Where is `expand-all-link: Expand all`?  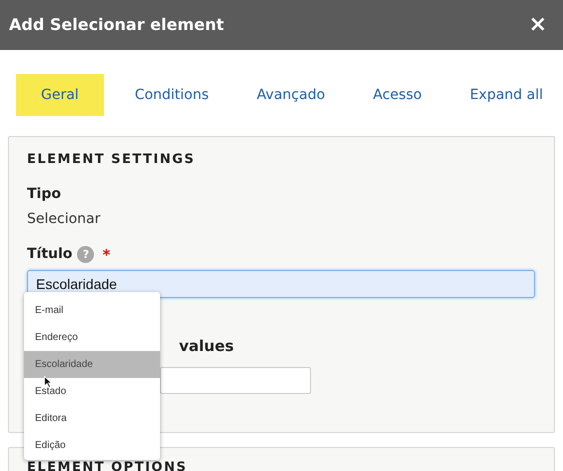 expand-all-link: Expand all is located at coordinates (506, 95).